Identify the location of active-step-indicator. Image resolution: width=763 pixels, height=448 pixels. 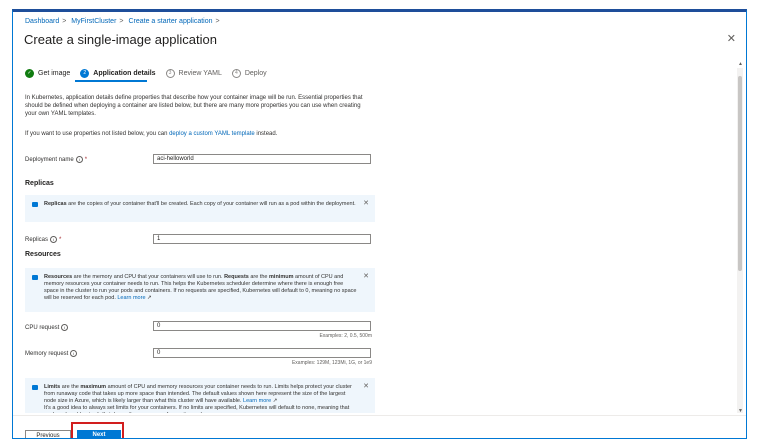
(111, 81).